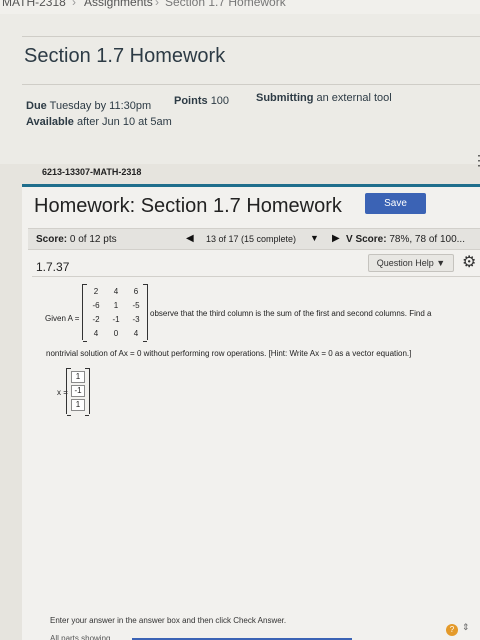  I want to click on breadcrumb-assignments: Assignments, so click(118, 4).